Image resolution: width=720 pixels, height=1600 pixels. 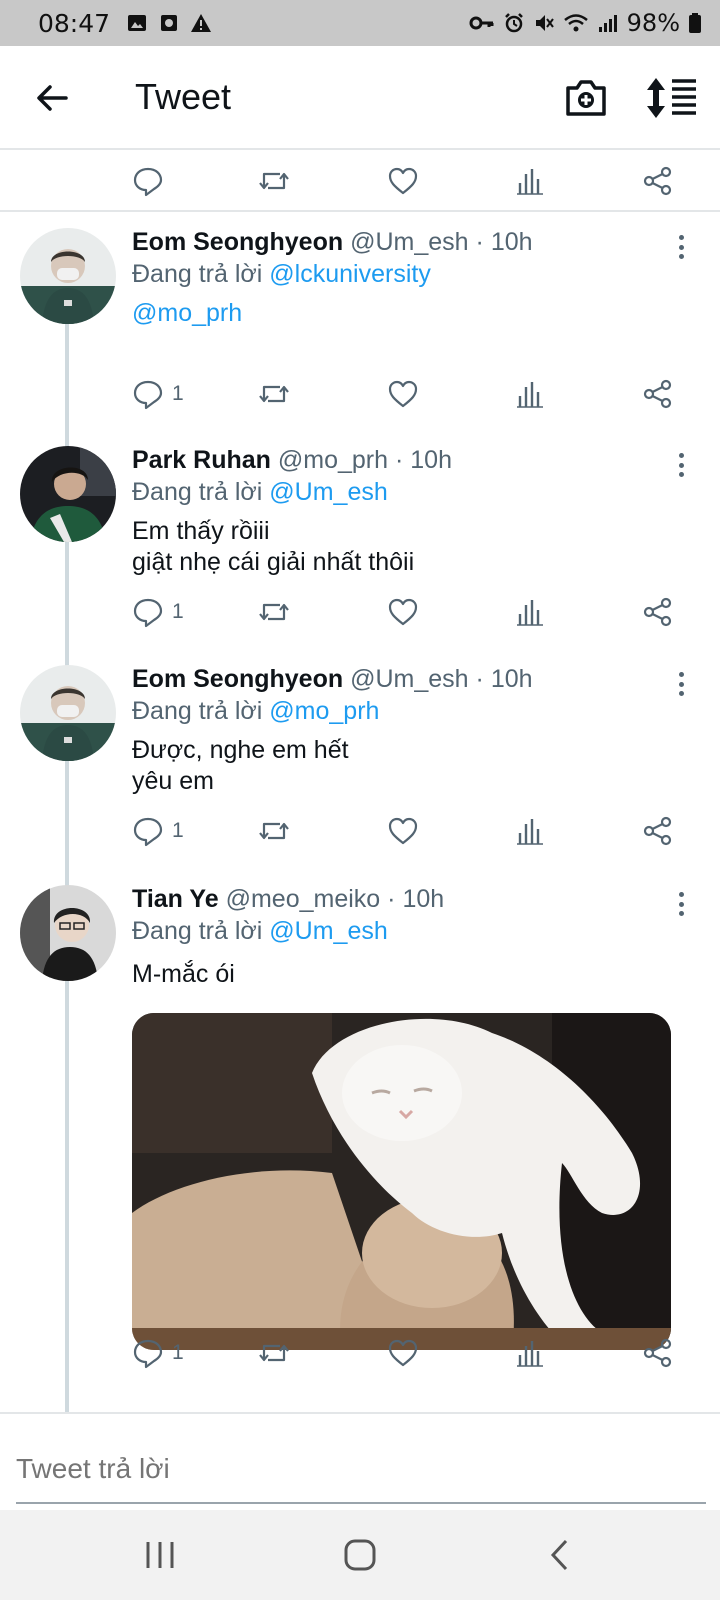 What do you see at coordinates (560, 1555) in the screenshot?
I see `system-back-button` at bounding box center [560, 1555].